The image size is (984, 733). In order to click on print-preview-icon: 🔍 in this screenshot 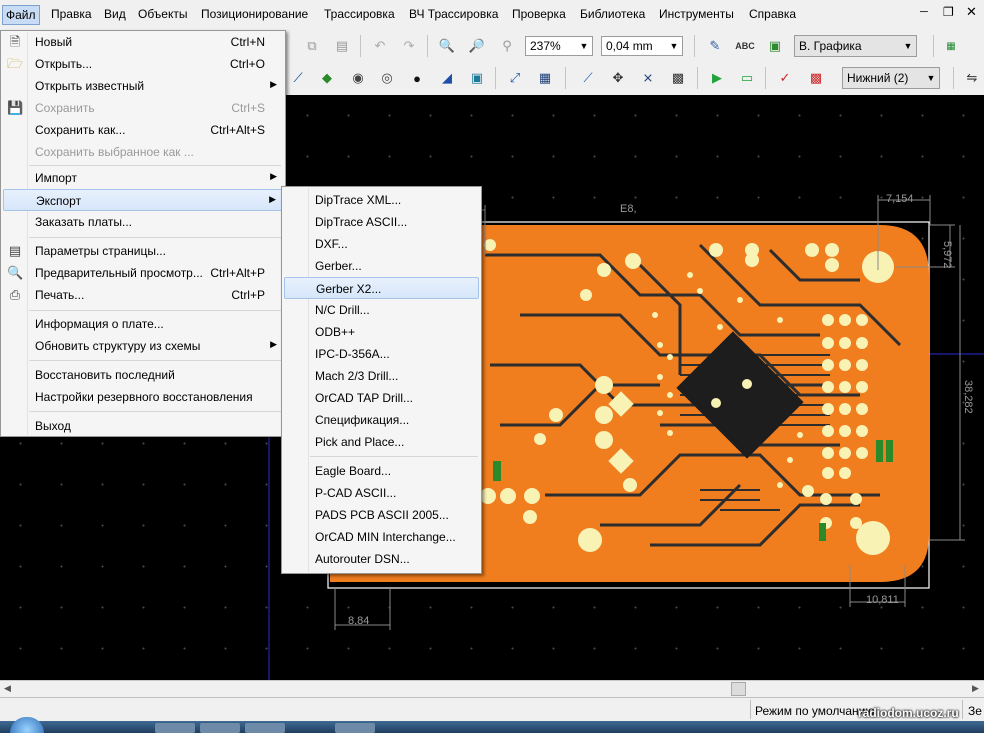, I will do `click(15, 272)`.